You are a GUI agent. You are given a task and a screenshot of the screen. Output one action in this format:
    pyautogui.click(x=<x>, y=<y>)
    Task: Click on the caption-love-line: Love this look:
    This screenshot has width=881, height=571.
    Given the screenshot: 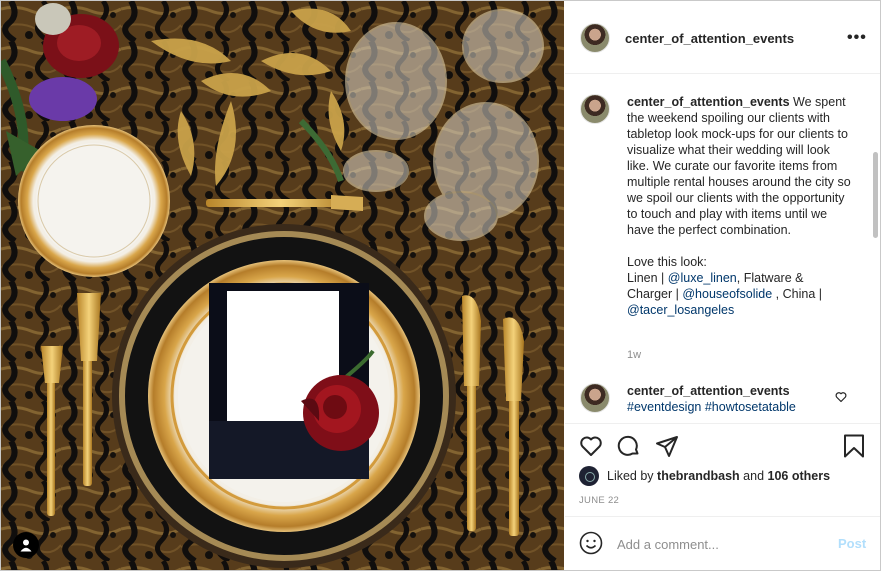 What is the action you would take?
    pyautogui.click(x=667, y=262)
    